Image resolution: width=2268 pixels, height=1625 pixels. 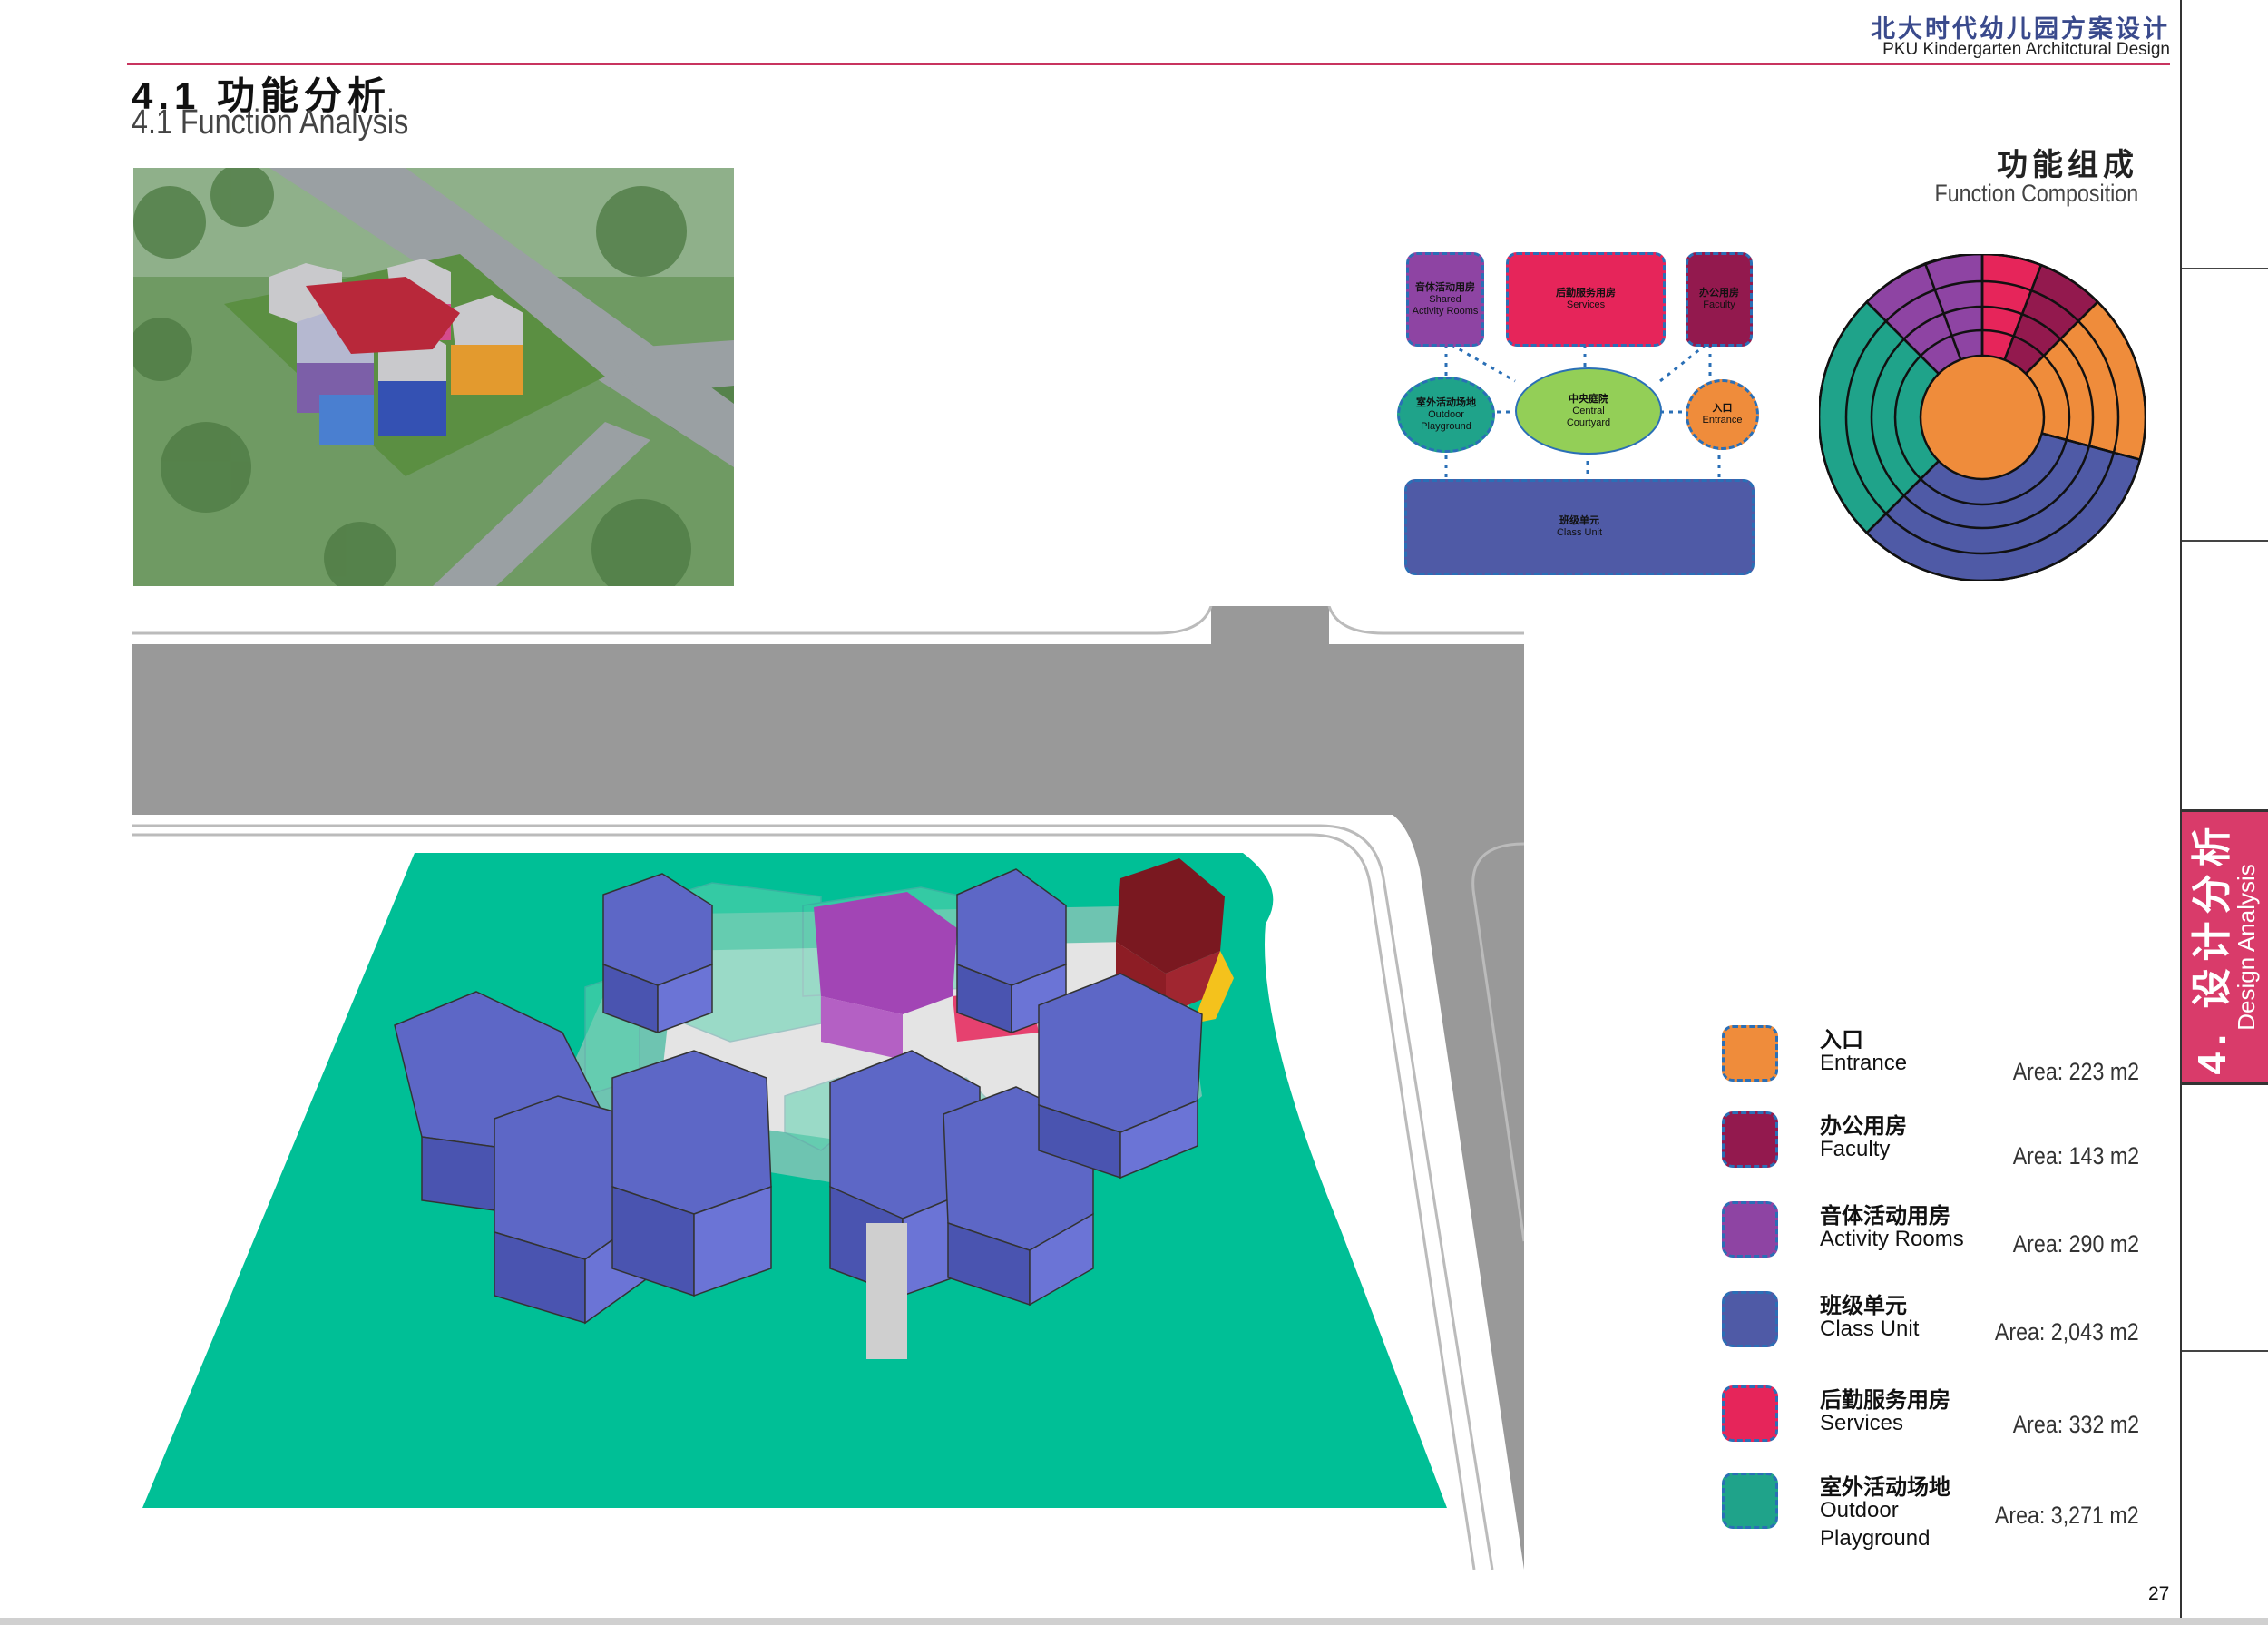 What do you see at coordinates (2036, 194) in the screenshot?
I see `composition-title-en: Function Composition` at bounding box center [2036, 194].